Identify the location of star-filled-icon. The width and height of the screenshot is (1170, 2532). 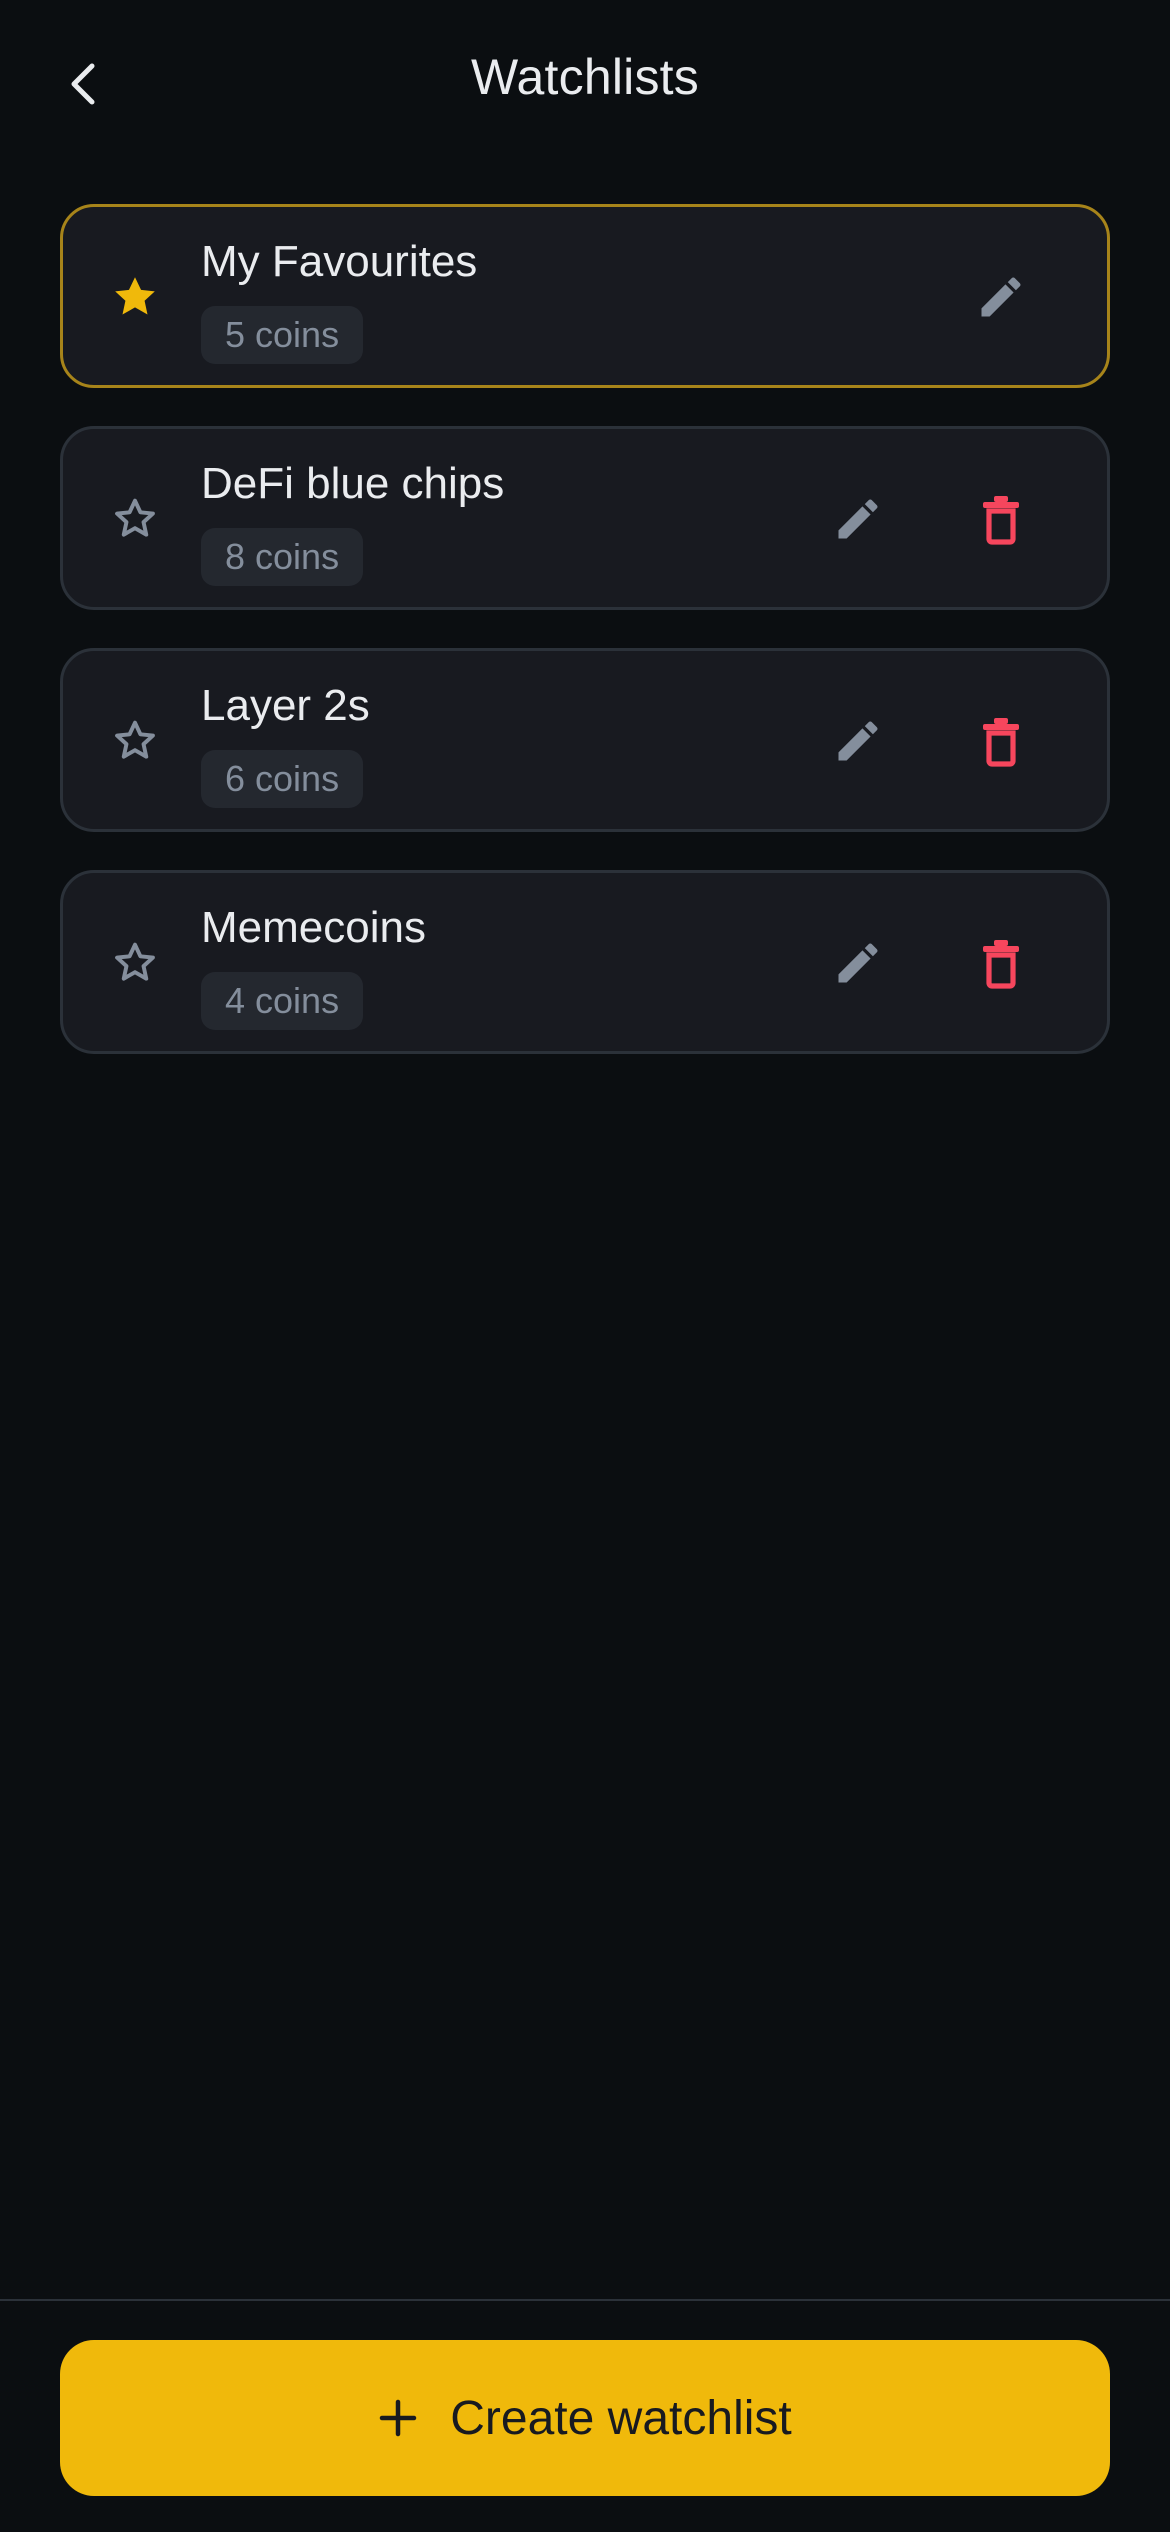
(135, 296).